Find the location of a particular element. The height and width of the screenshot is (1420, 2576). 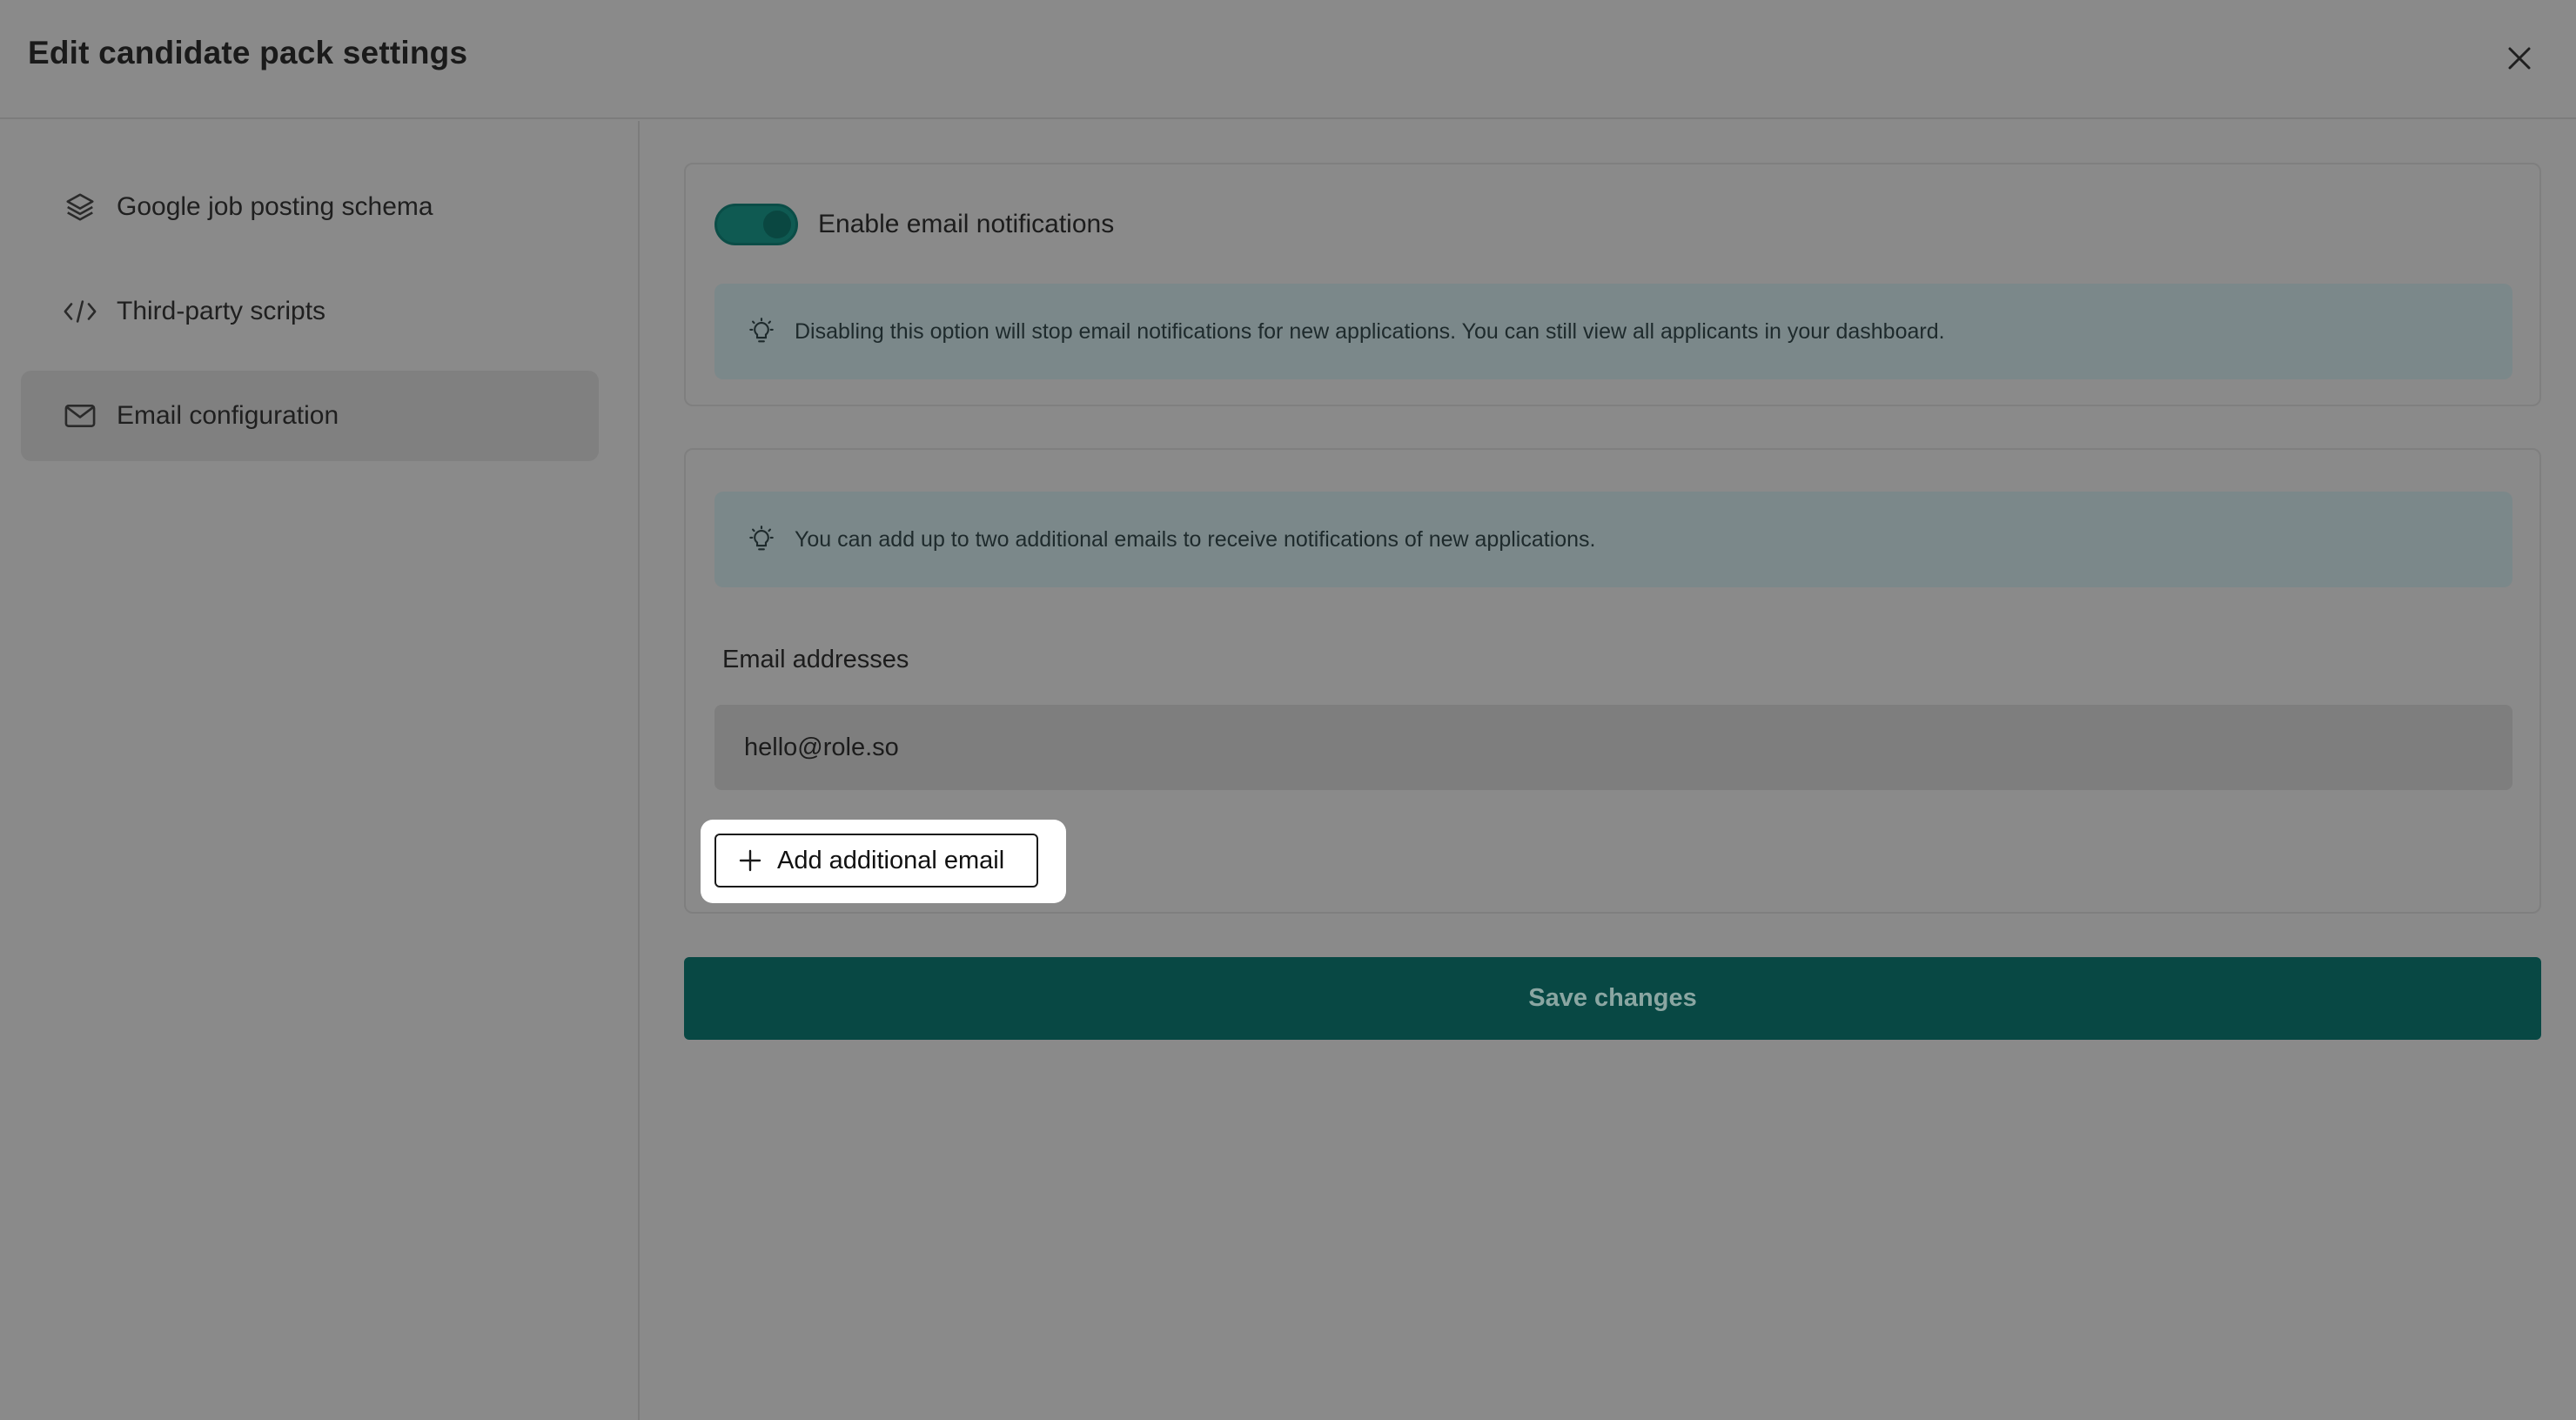

mail-icon is located at coordinates (80, 416).